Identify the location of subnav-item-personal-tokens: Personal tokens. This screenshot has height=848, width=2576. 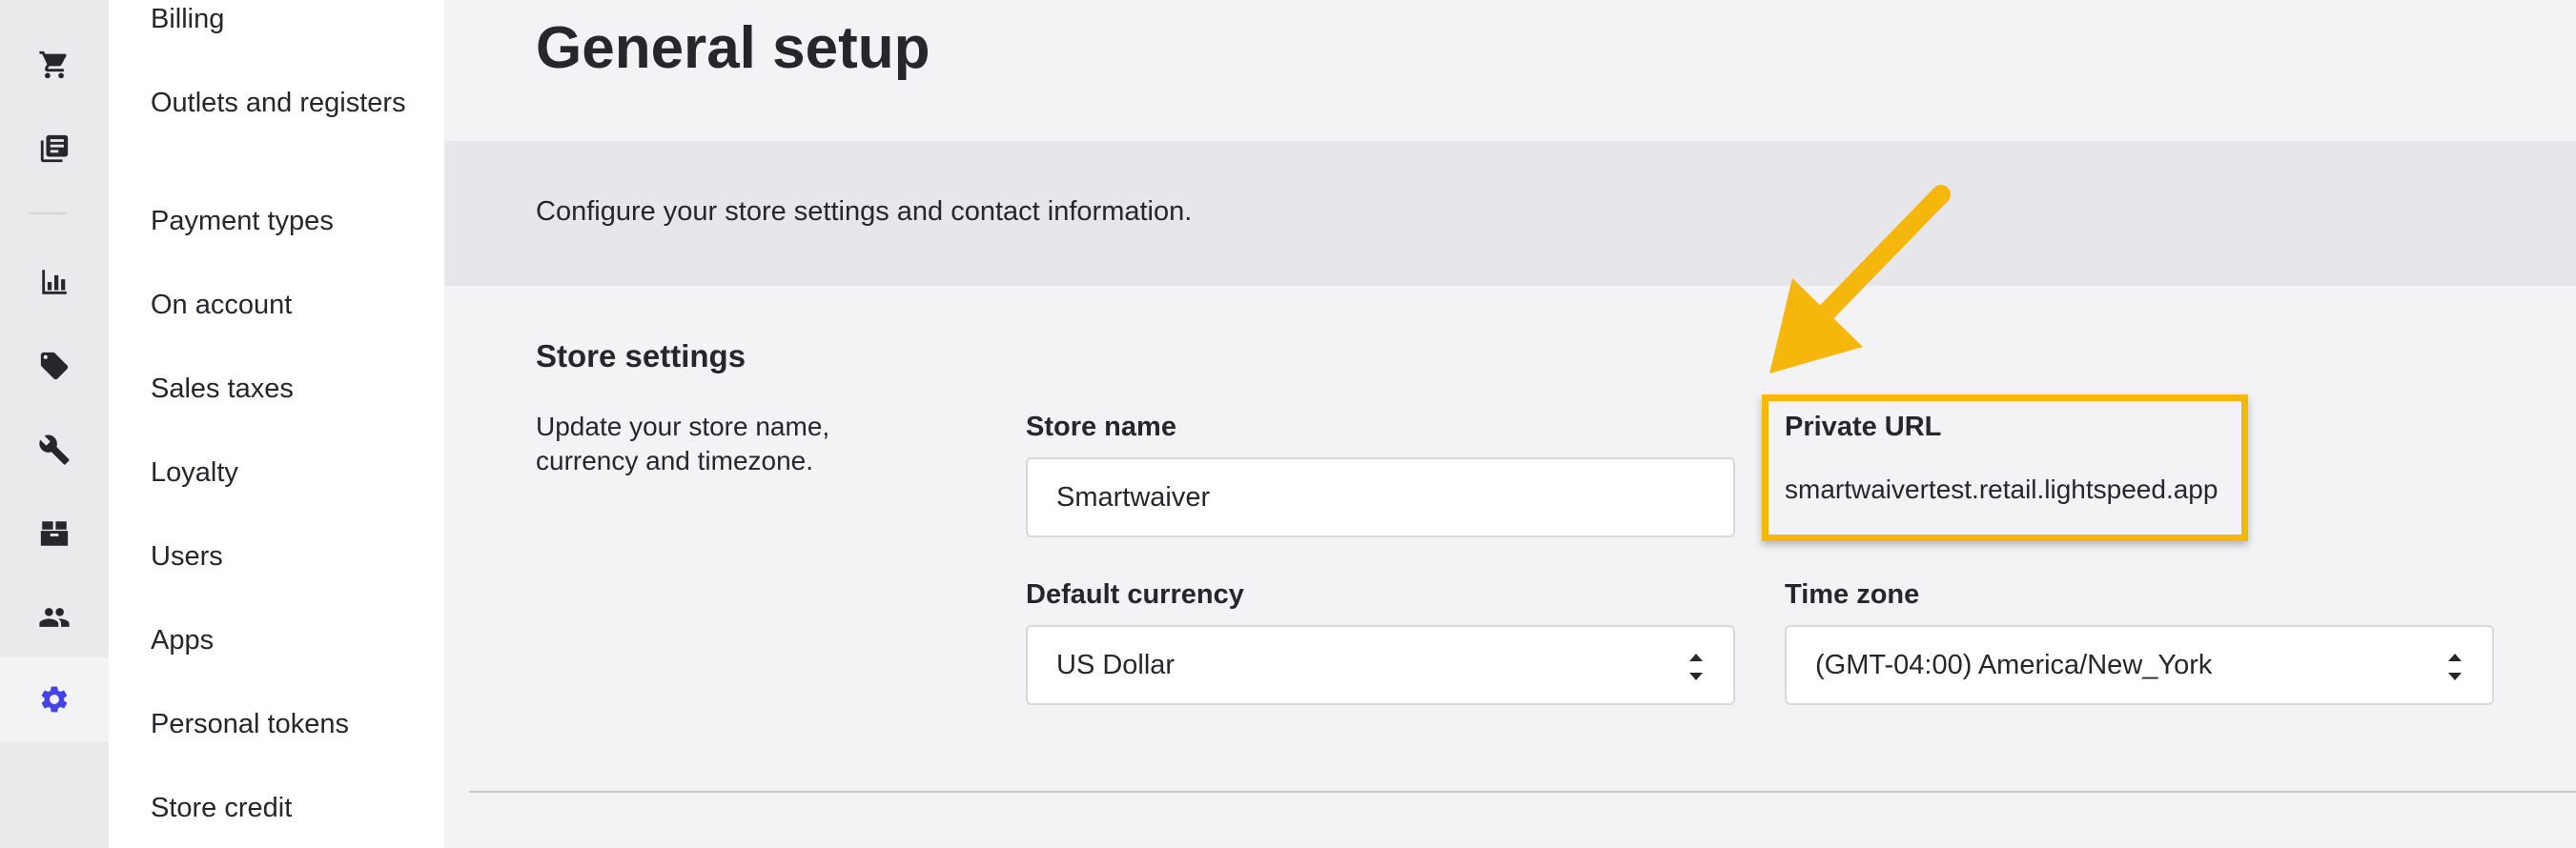
(289, 724).